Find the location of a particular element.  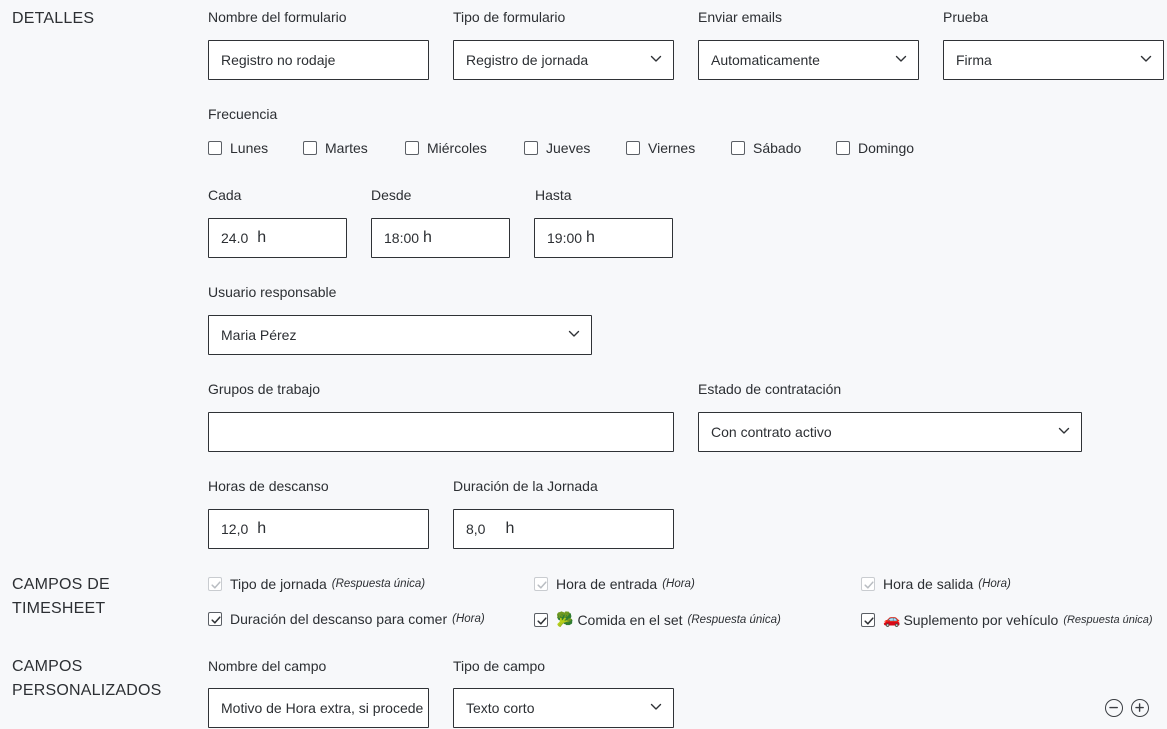

day-checkbox-tuesday: Martes is located at coordinates (335, 148).